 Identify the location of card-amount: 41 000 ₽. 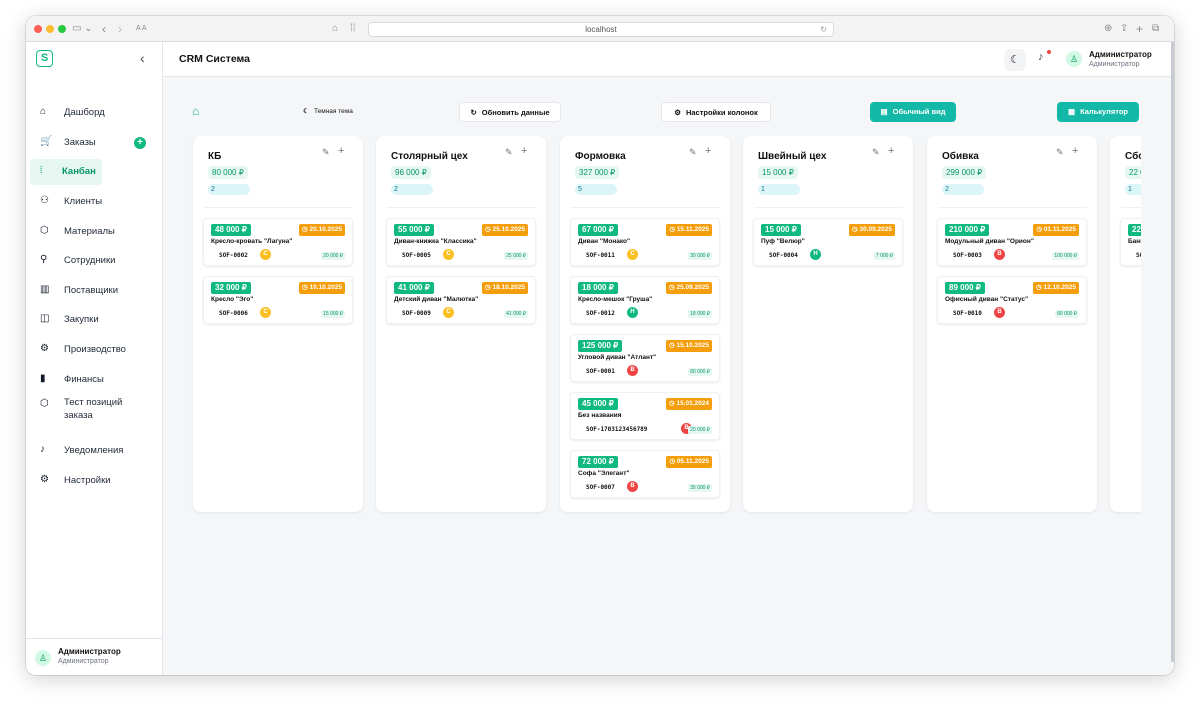
(516, 314).